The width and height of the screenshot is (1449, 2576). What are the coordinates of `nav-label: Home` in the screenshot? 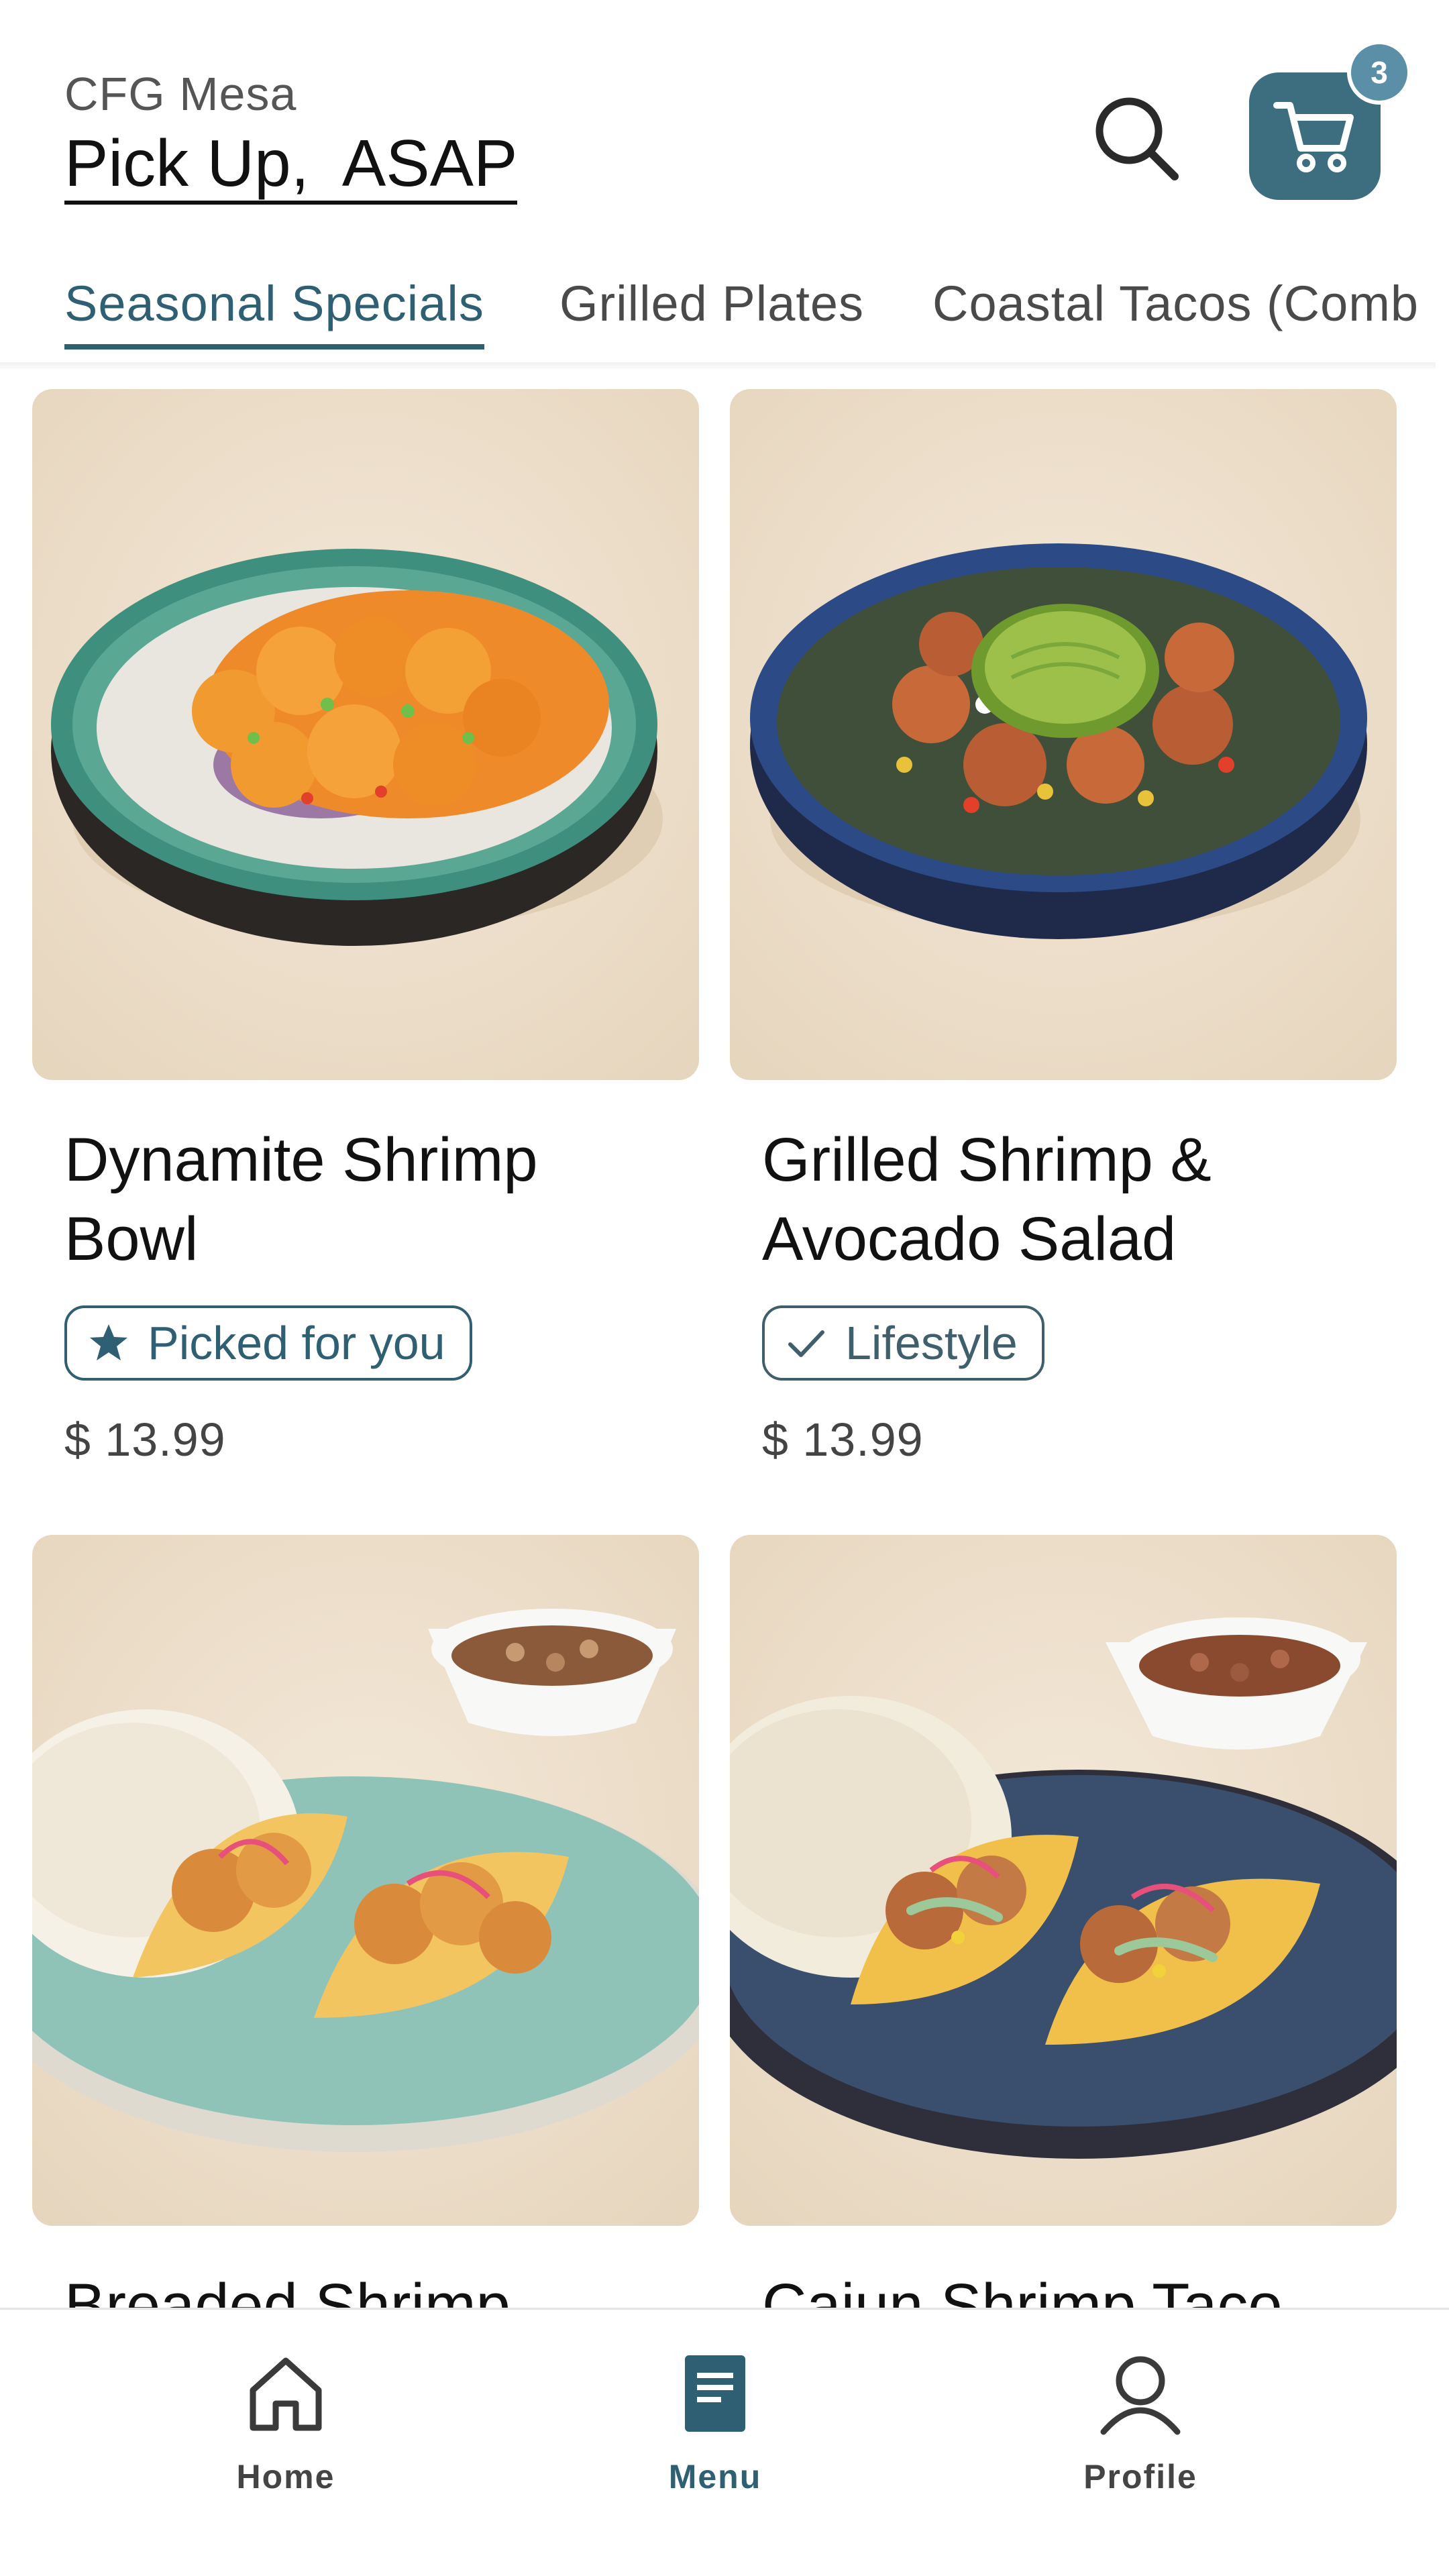 It's located at (285, 2477).